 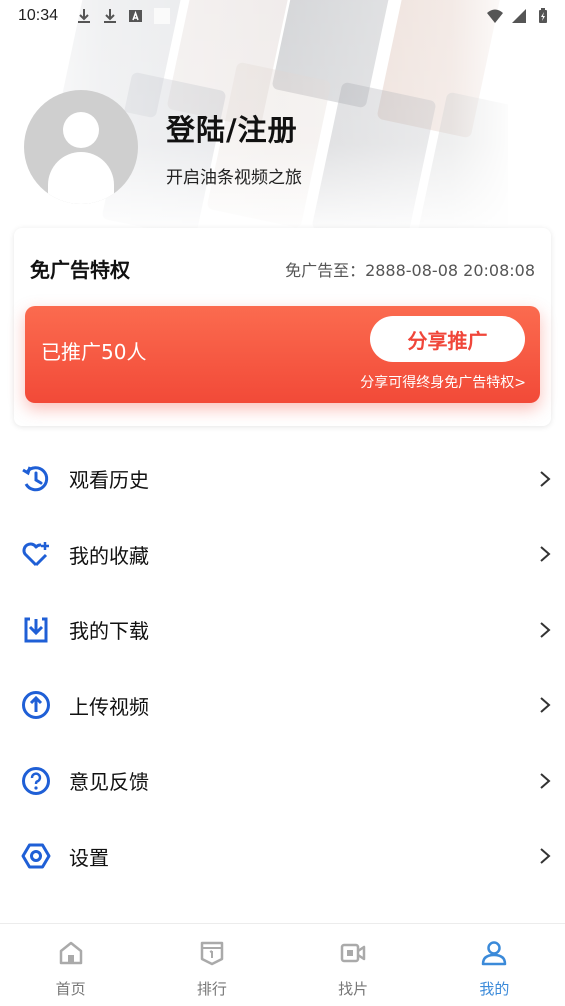 I want to click on bottom-nav: 首页 排行 找片 我的, so click(x=282, y=964).